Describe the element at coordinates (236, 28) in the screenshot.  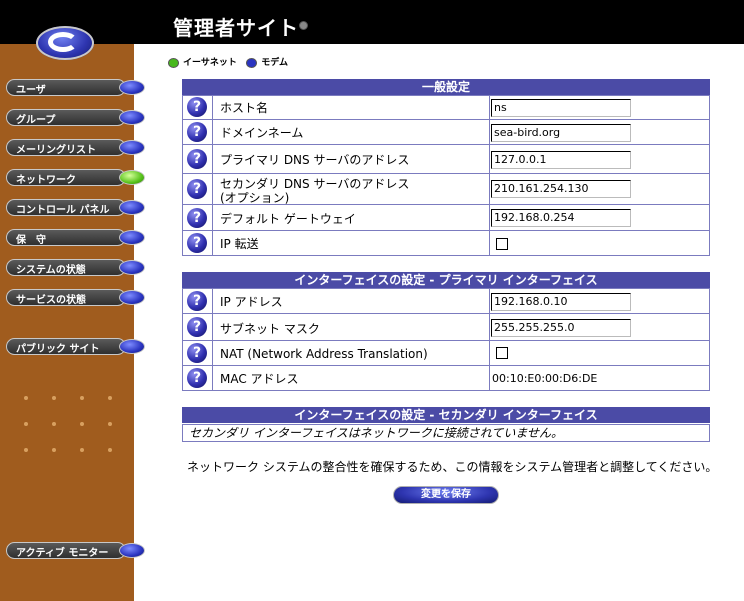
I see `page-title: 管理者サイト` at that location.